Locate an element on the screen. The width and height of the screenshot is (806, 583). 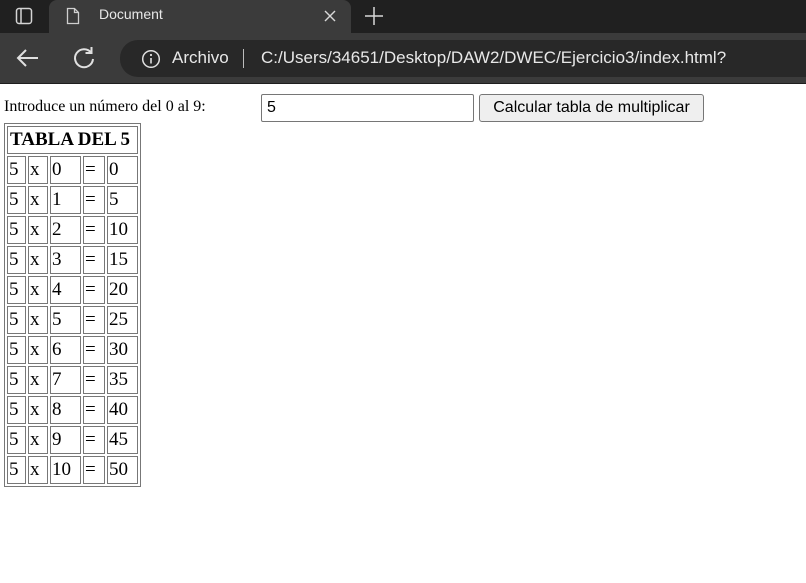
cell-multiplier: 6 is located at coordinates (65, 350).